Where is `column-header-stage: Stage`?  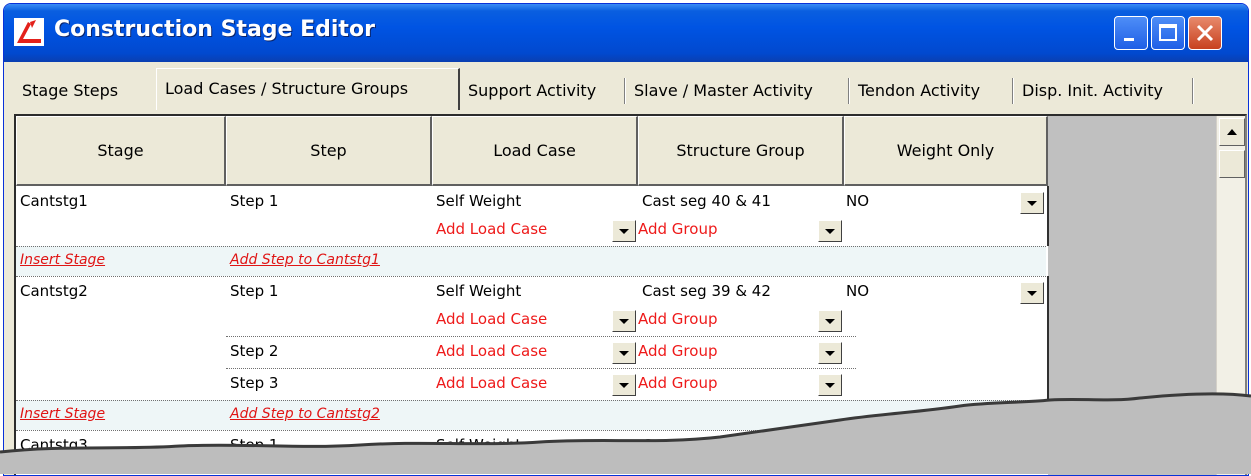 column-header-stage: Stage is located at coordinates (121, 151).